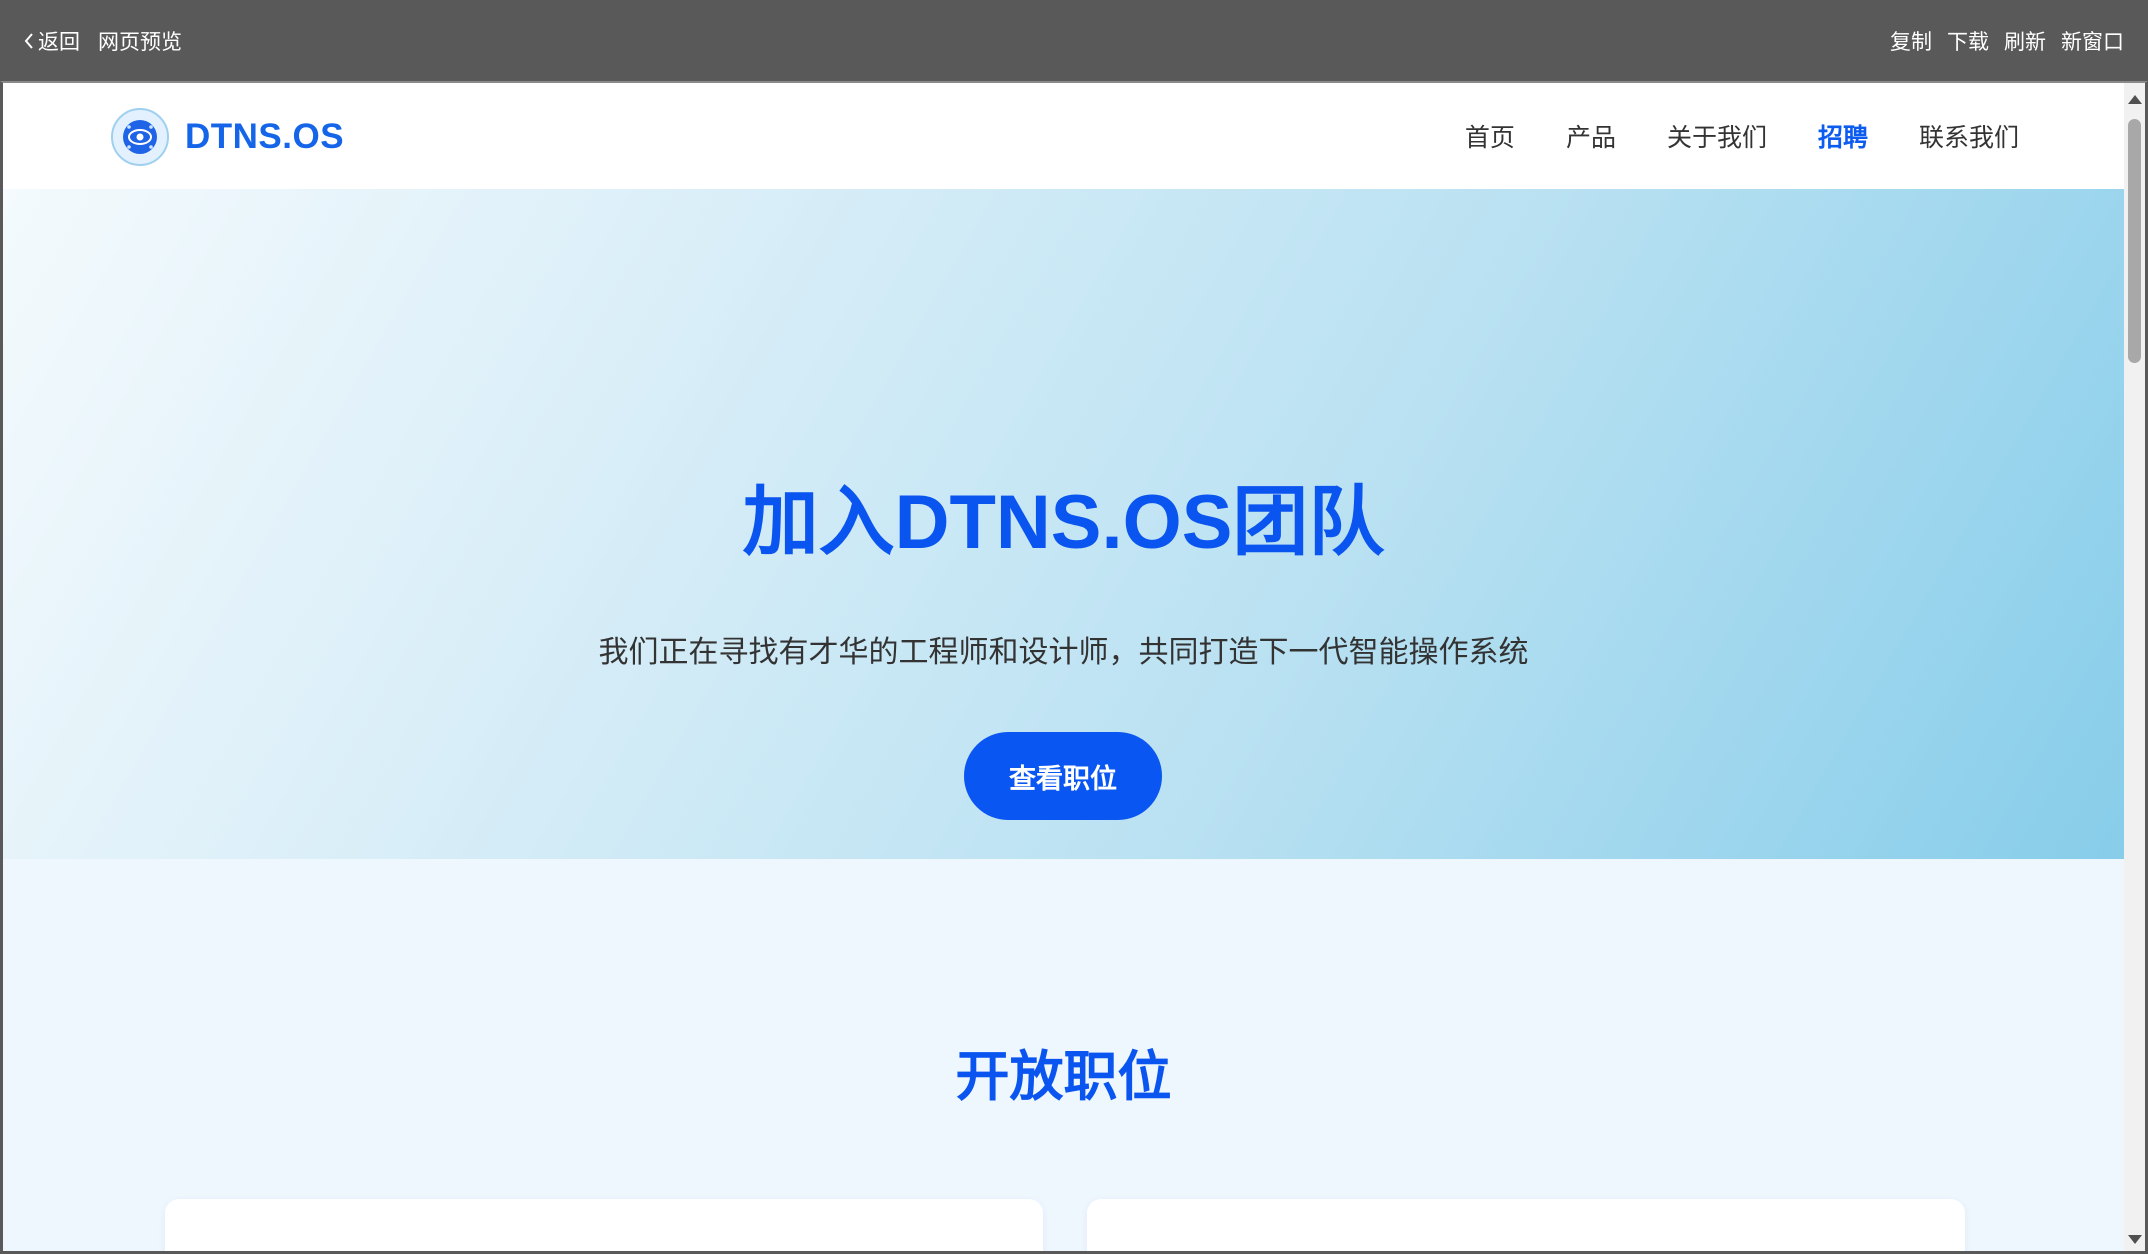  What do you see at coordinates (140, 137) in the screenshot?
I see `eye-logo-icon` at bounding box center [140, 137].